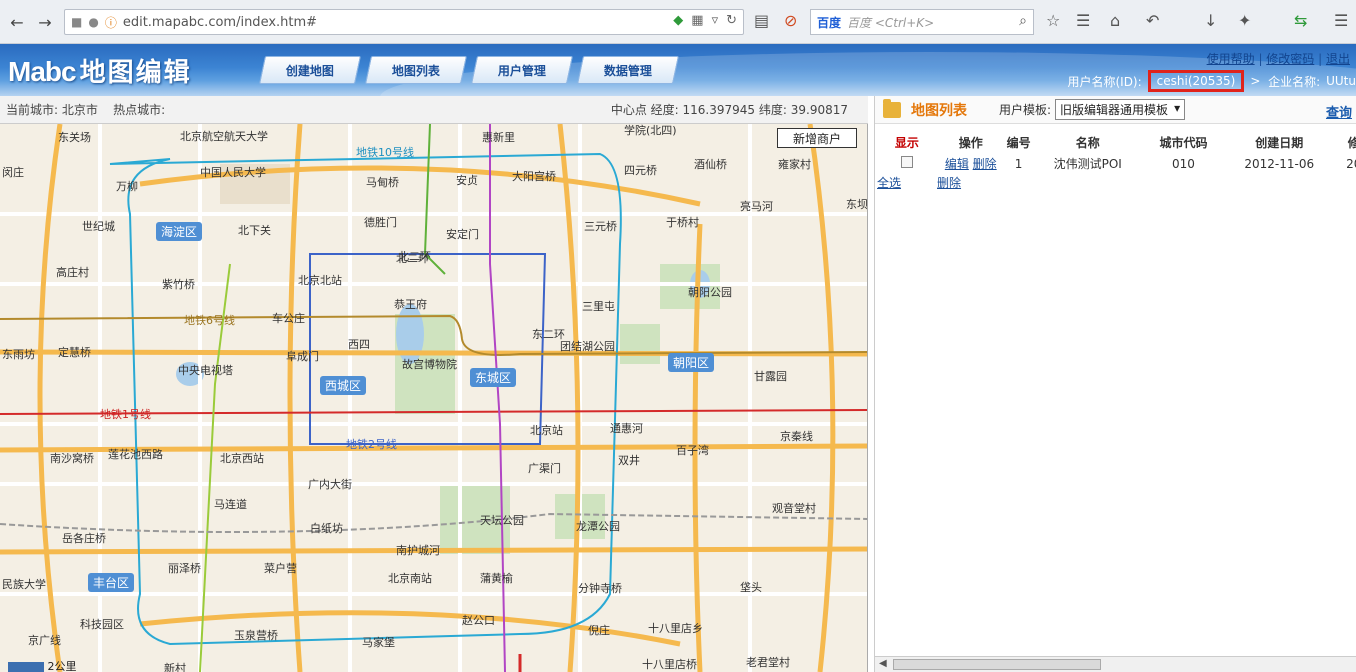 The width and height of the screenshot is (1356, 672). What do you see at coordinates (1115, 664) in the screenshot?
I see `horizontal-scrollbar: ◀` at bounding box center [1115, 664].